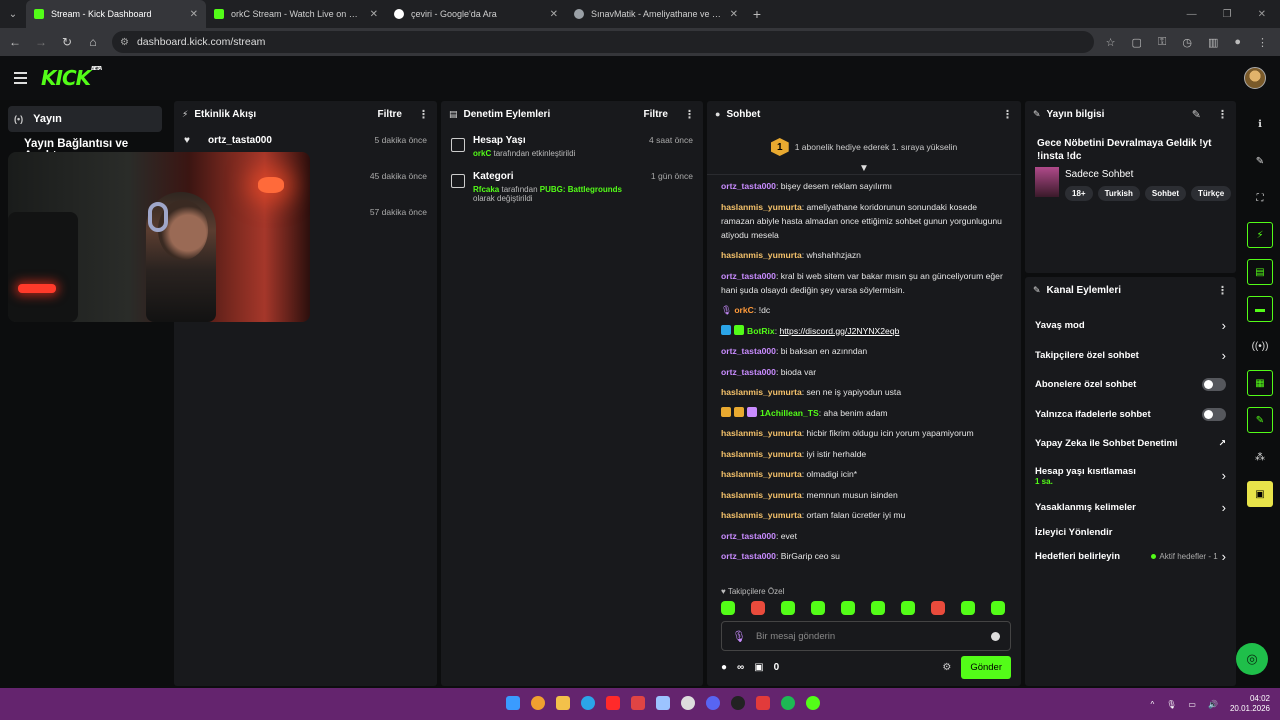  Describe the element at coordinates (1211, 193) in the screenshot. I see `stream-tag: Türkçe` at that location.